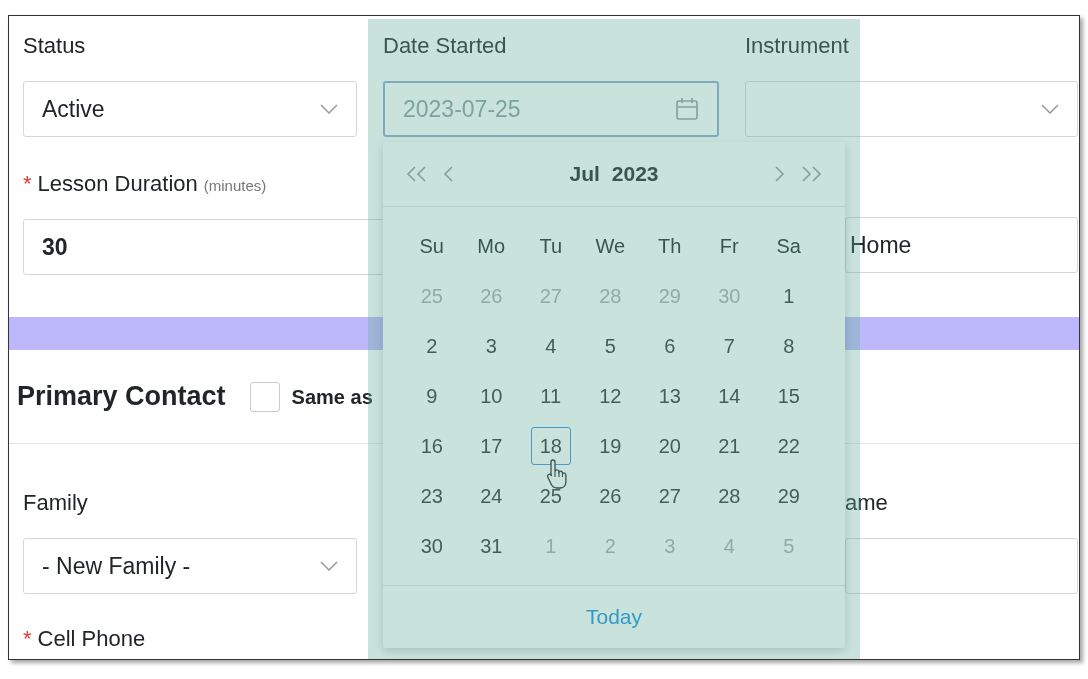  What do you see at coordinates (961, 245) in the screenshot?
I see `input-field: Home` at bounding box center [961, 245].